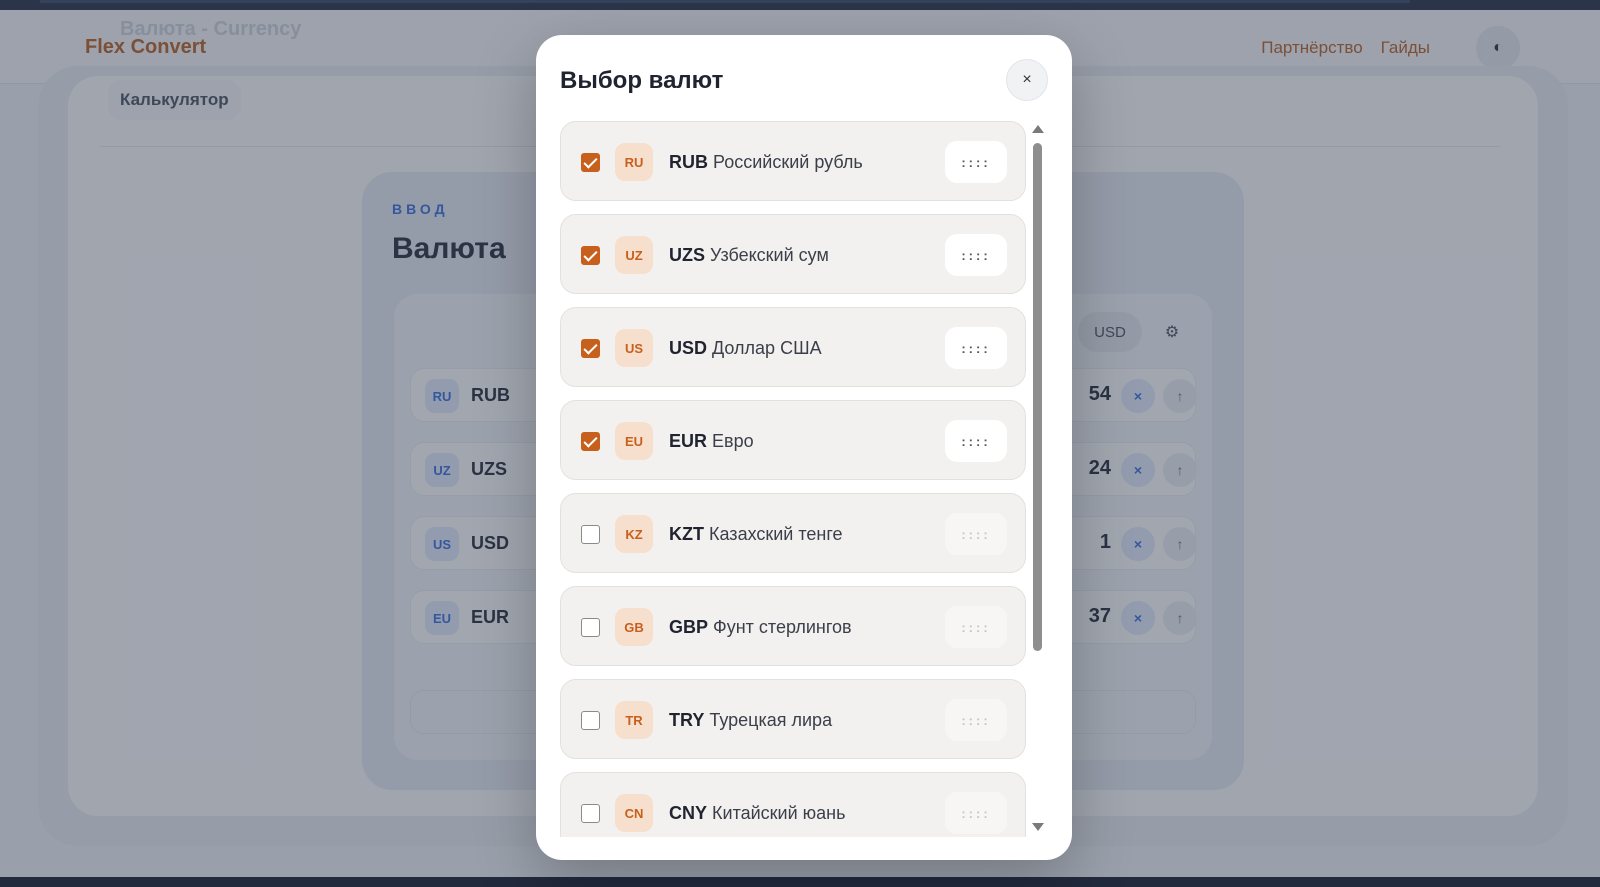  Describe the element at coordinates (771, 720) in the screenshot. I see `currency-name: Турецкая лира` at that location.